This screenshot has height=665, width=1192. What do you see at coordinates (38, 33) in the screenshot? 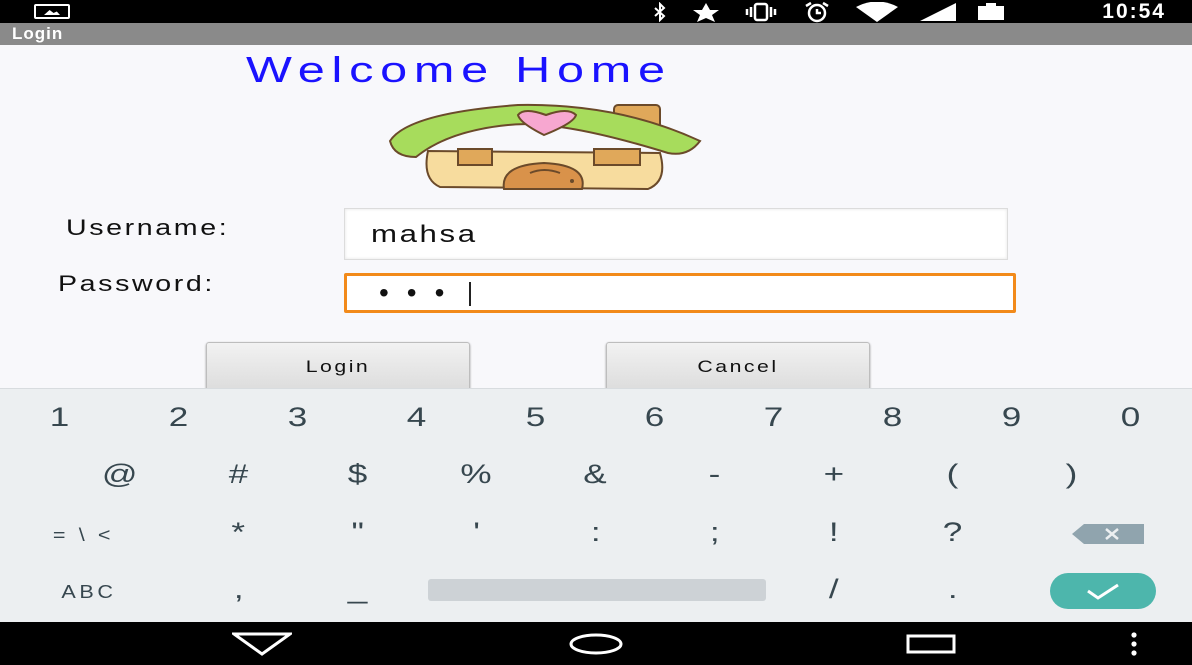
I see `app-title: Login` at bounding box center [38, 33].